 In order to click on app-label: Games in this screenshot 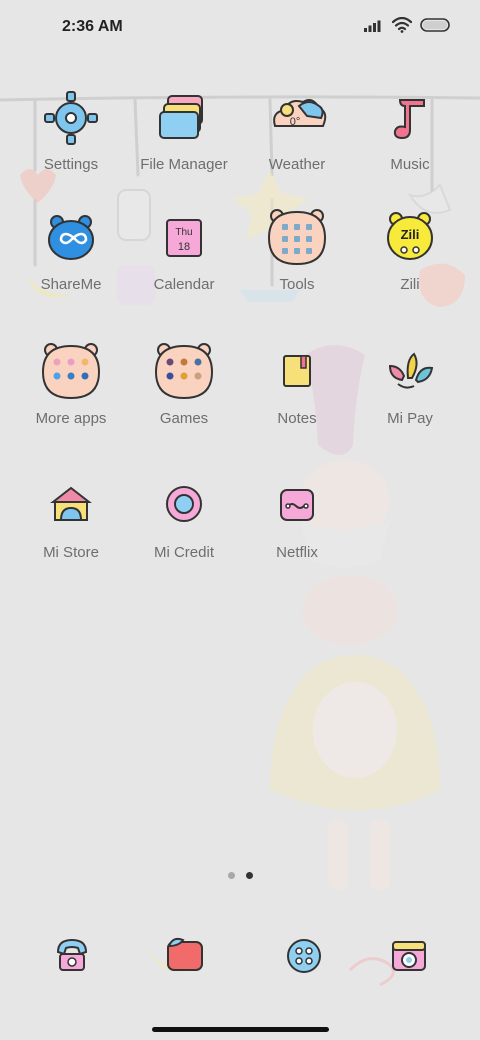, I will do `click(184, 418)`.